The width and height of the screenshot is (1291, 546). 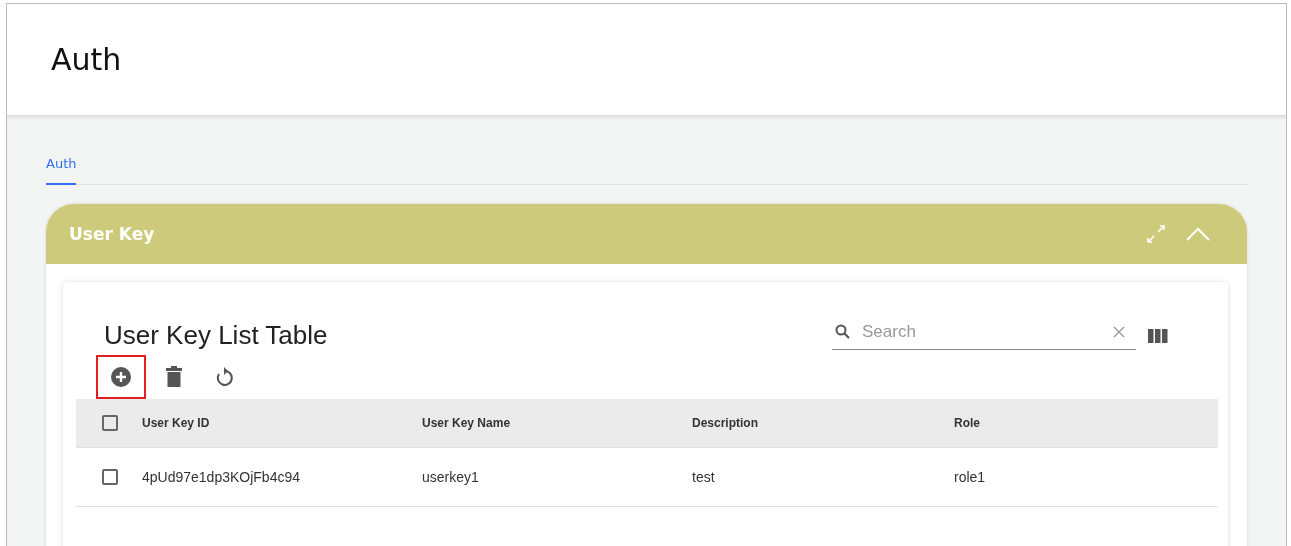 What do you see at coordinates (110, 423) in the screenshot?
I see `select-all-checkbox` at bounding box center [110, 423].